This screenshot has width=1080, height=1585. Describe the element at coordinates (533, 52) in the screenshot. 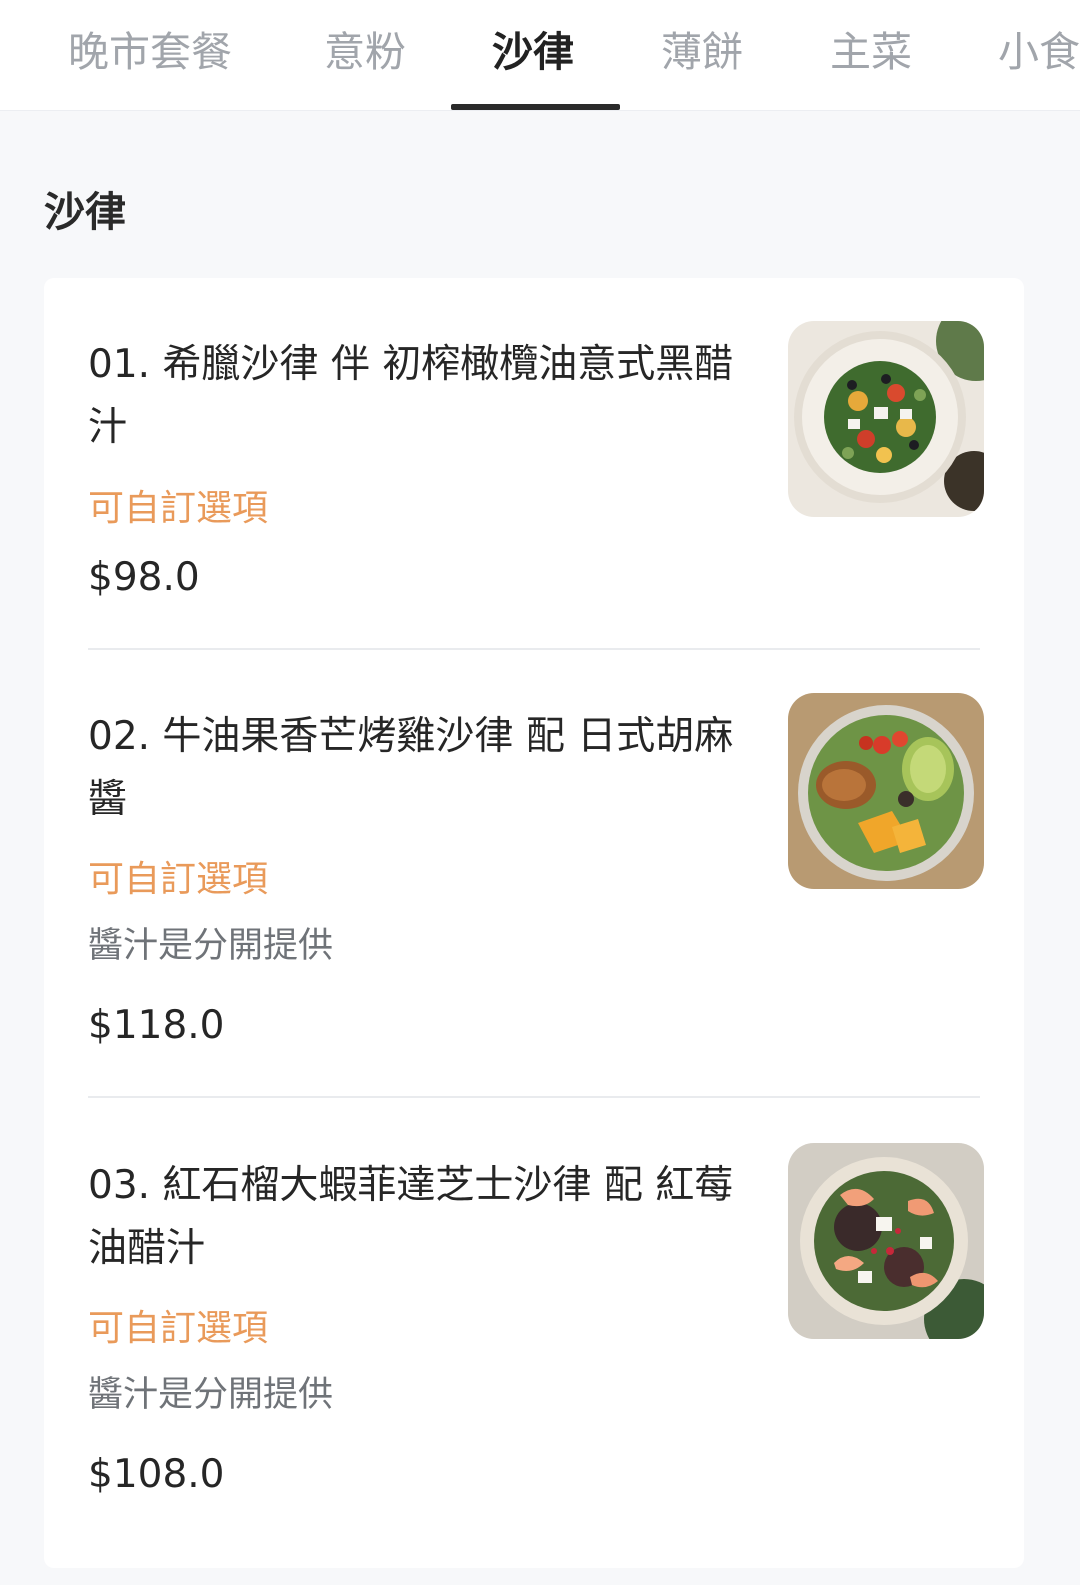

I see `tab-salad: 沙律` at that location.